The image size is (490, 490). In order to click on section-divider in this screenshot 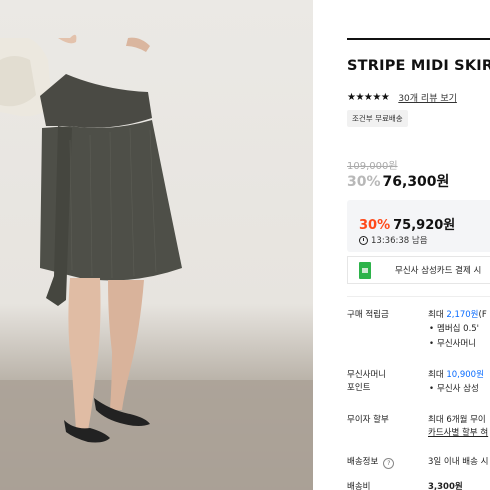, I will do `click(418, 296)`.